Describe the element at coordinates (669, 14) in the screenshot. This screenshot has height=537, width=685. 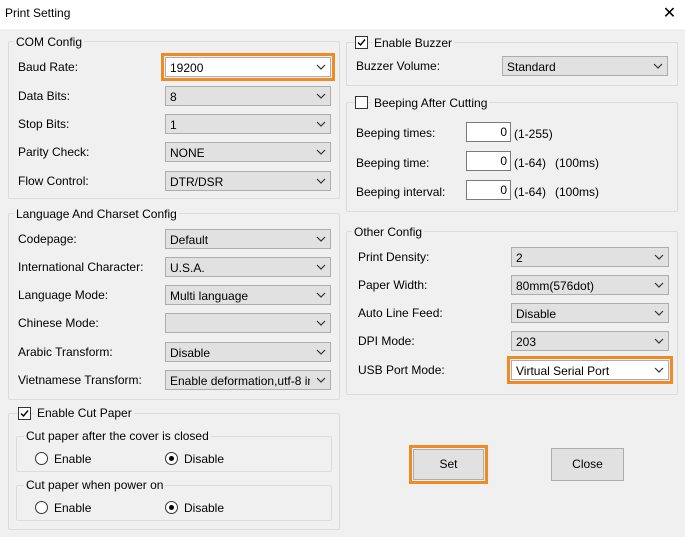
I see `close-icon: ✕` at that location.